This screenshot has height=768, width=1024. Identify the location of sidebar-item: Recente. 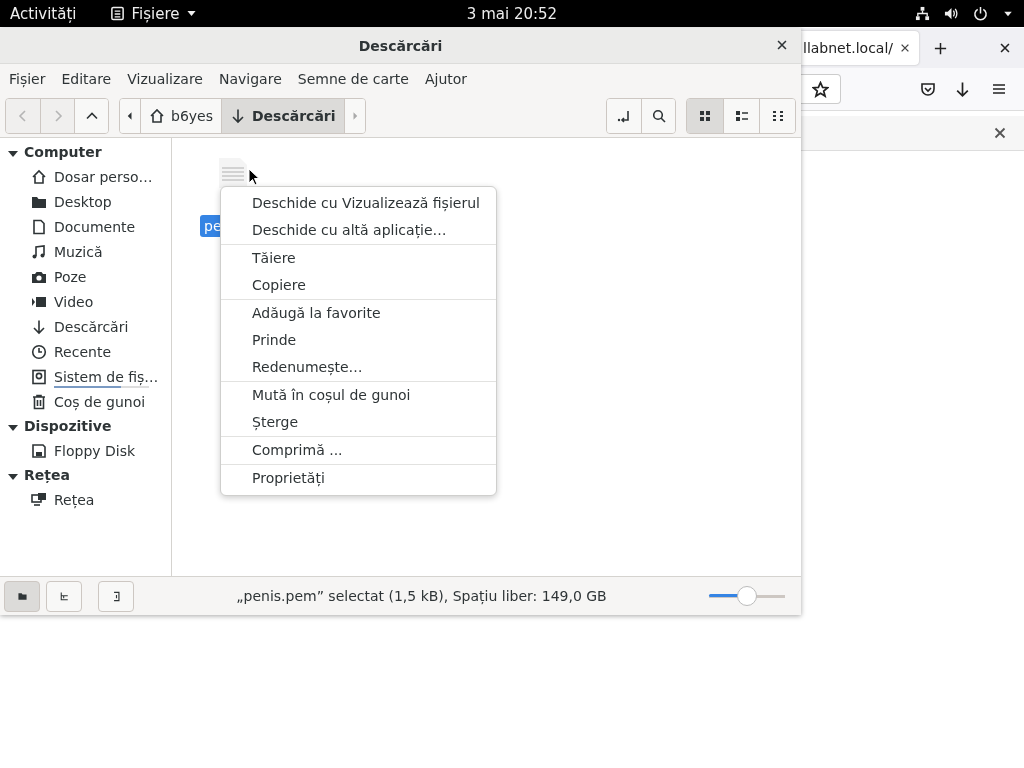
(82, 351).